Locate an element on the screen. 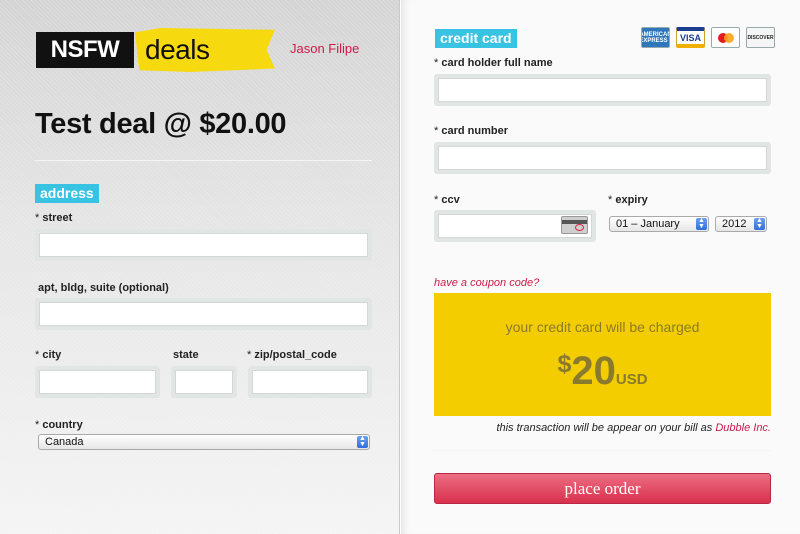 The image size is (800, 534). brand-logo: NSFW deals is located at coordinates (155, 50).